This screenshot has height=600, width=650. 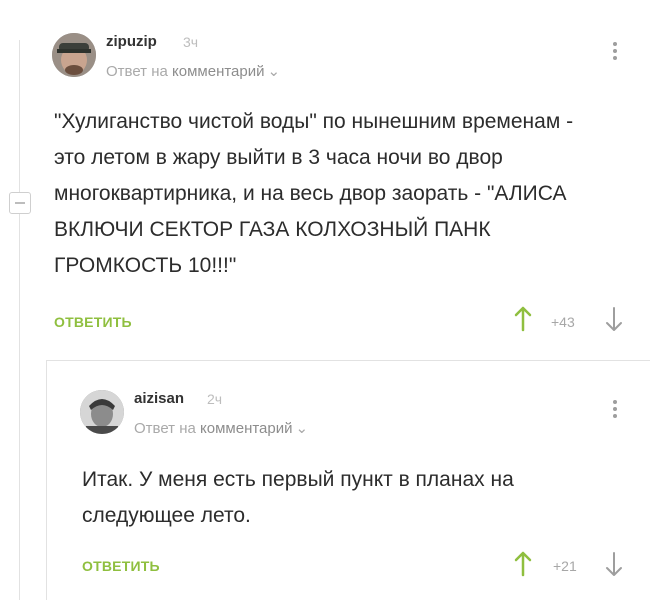 What do you see at coordinates (165, 428) in the screenshot?
I see `reply-to-prefix: Ответ на` at bounding box center [165, 428].